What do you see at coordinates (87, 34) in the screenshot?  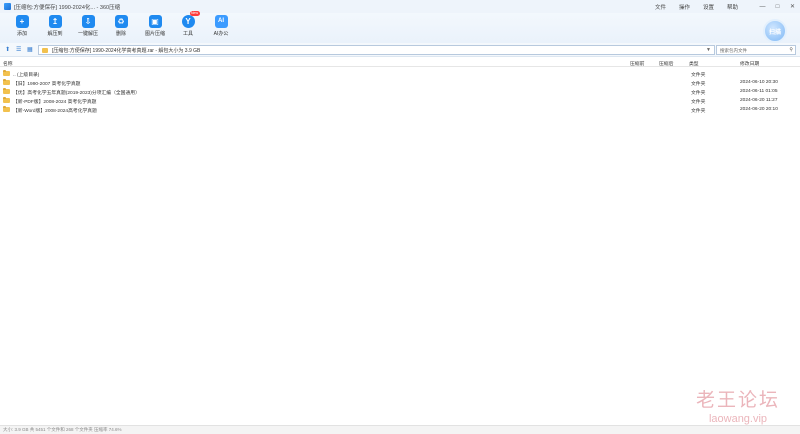 I see `one-click-extract-label: 一键解压` at bounding box center [87, 34].